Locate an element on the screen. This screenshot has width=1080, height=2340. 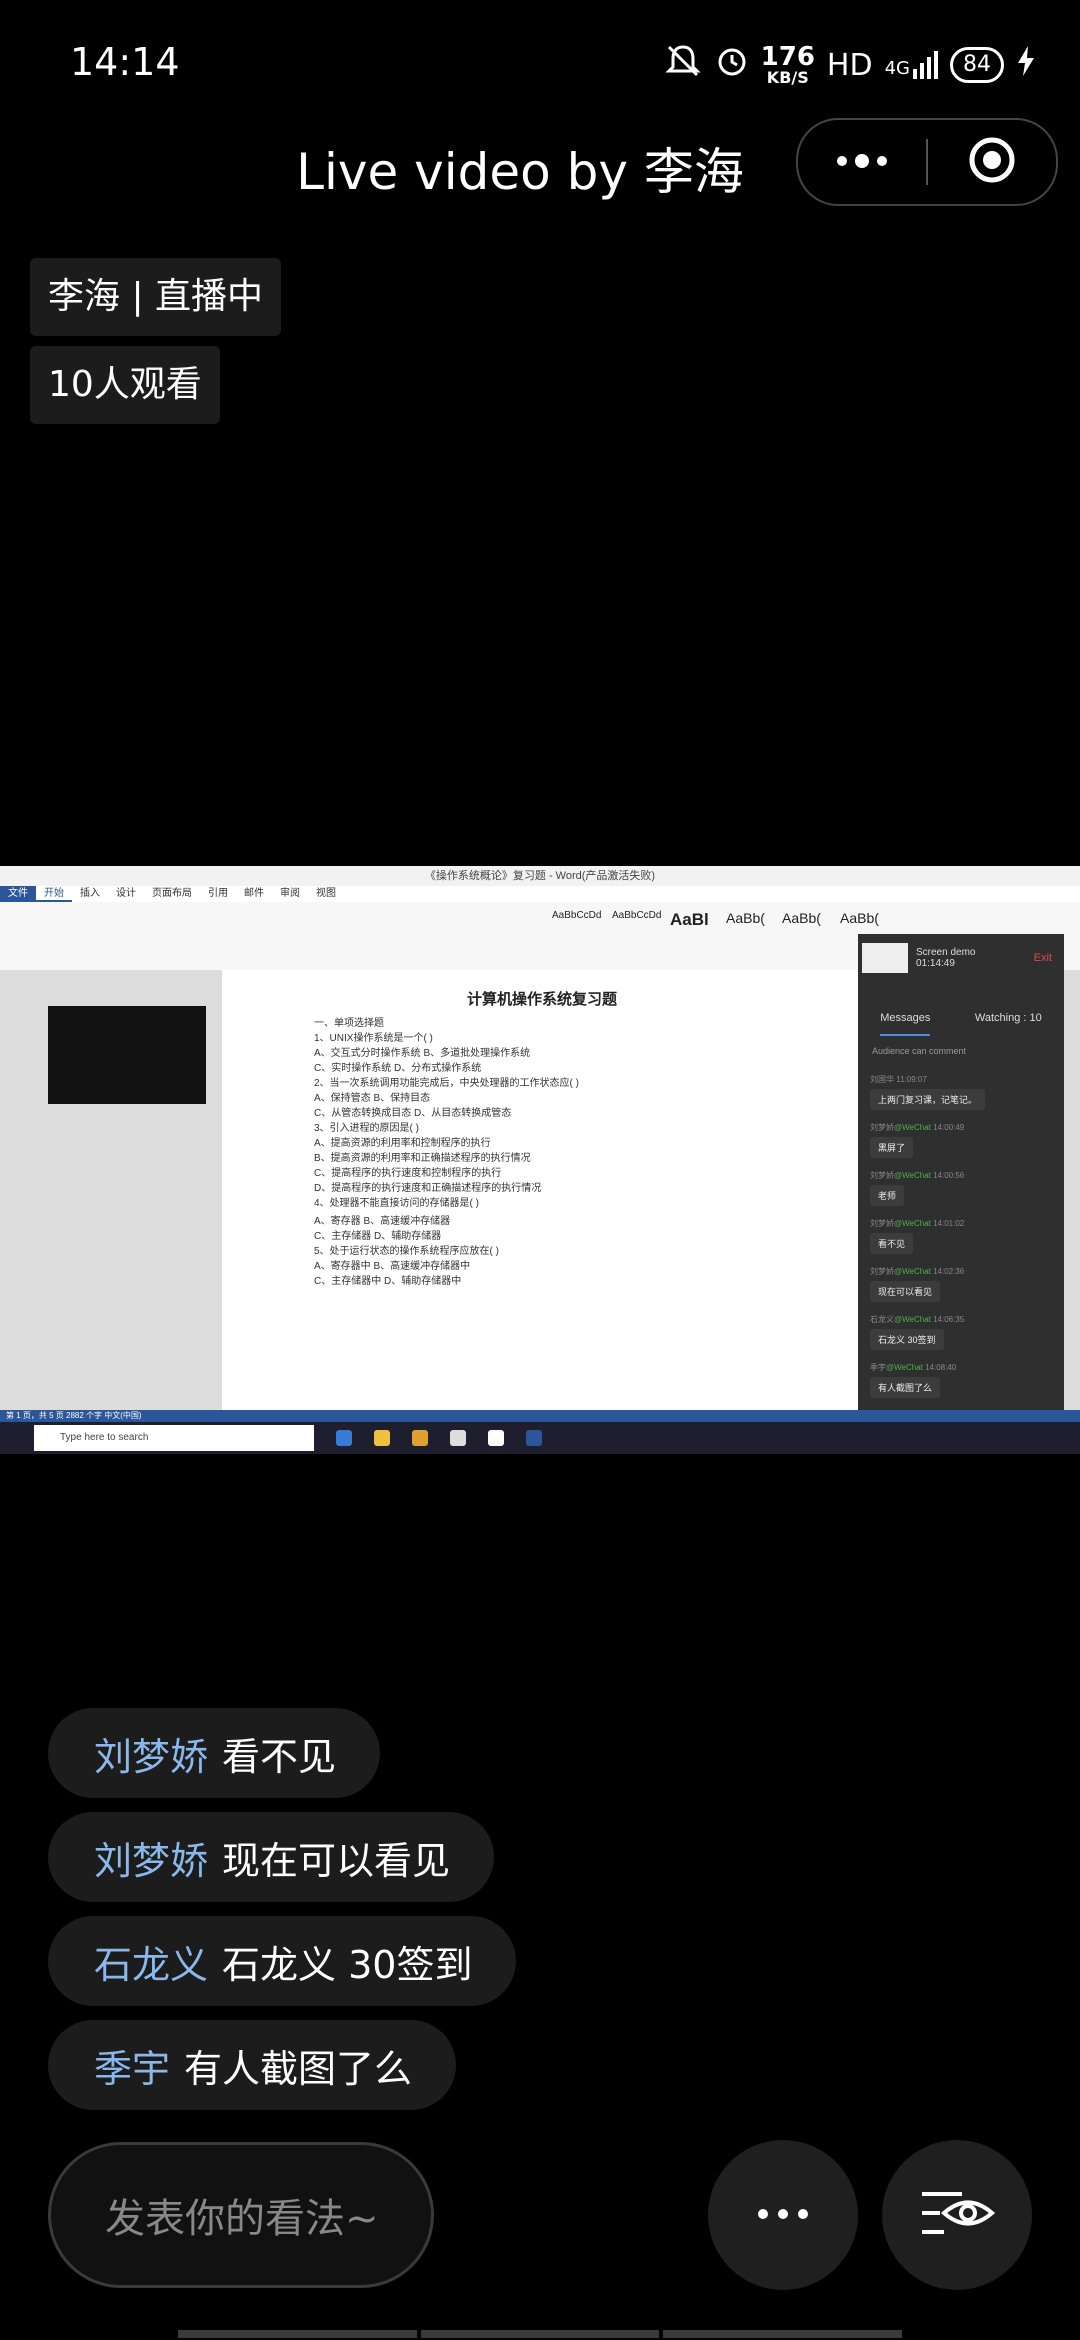
panel-header: Screen demo 01:14:49 Exit is located at coordinates (961, 958).